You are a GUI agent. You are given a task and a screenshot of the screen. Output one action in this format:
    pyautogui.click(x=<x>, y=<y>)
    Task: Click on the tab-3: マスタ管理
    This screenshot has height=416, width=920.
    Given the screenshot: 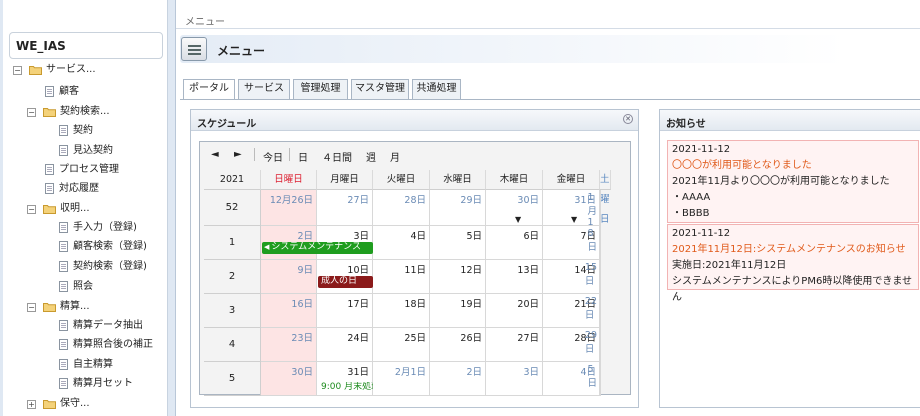 What is the action you would take?
    pyautogui.click(x=380, y=89)
    